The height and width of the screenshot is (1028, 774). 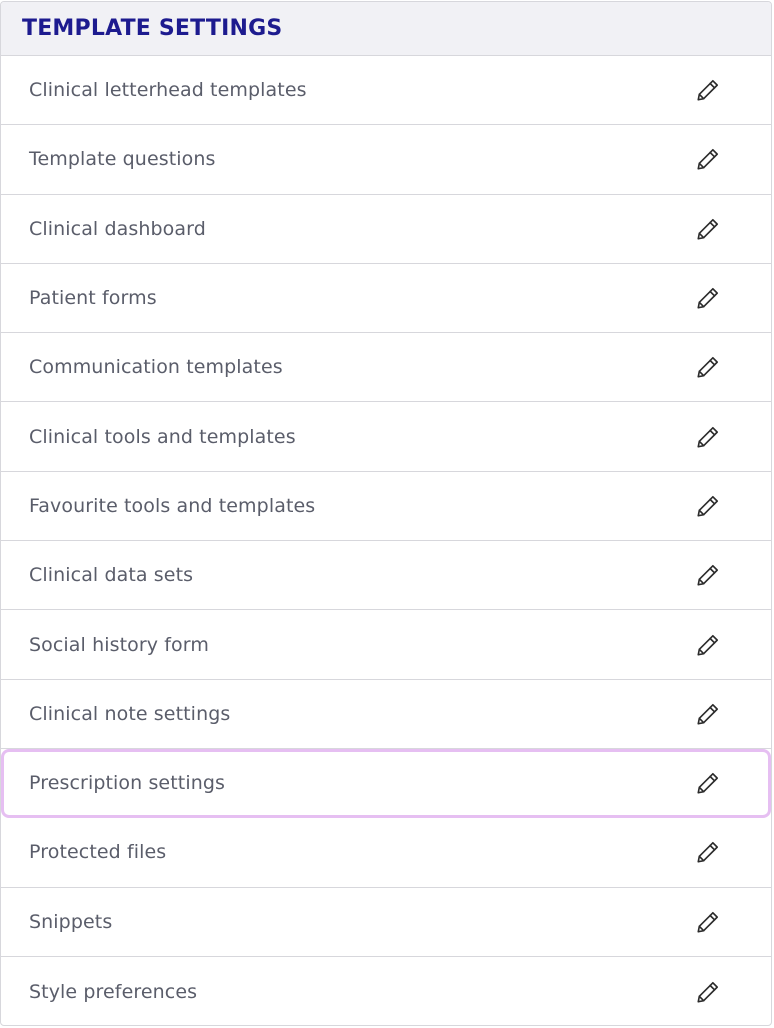 What do you see at coordinates (386, 714) in the screenshot?
I see `settings-row: Clinical note settings` at bounding box center [386, 714].